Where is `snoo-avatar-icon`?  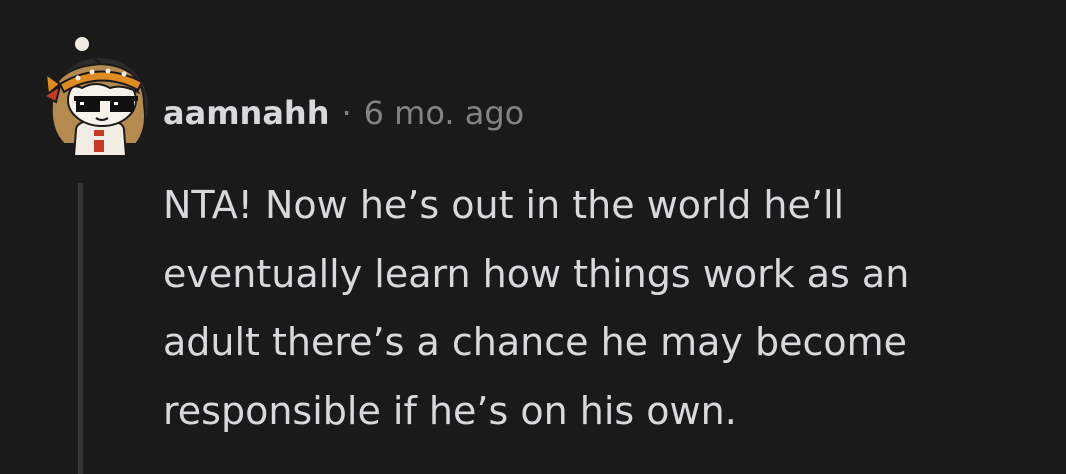 snoo-avatar-icon is located at coordinates (94, 96).